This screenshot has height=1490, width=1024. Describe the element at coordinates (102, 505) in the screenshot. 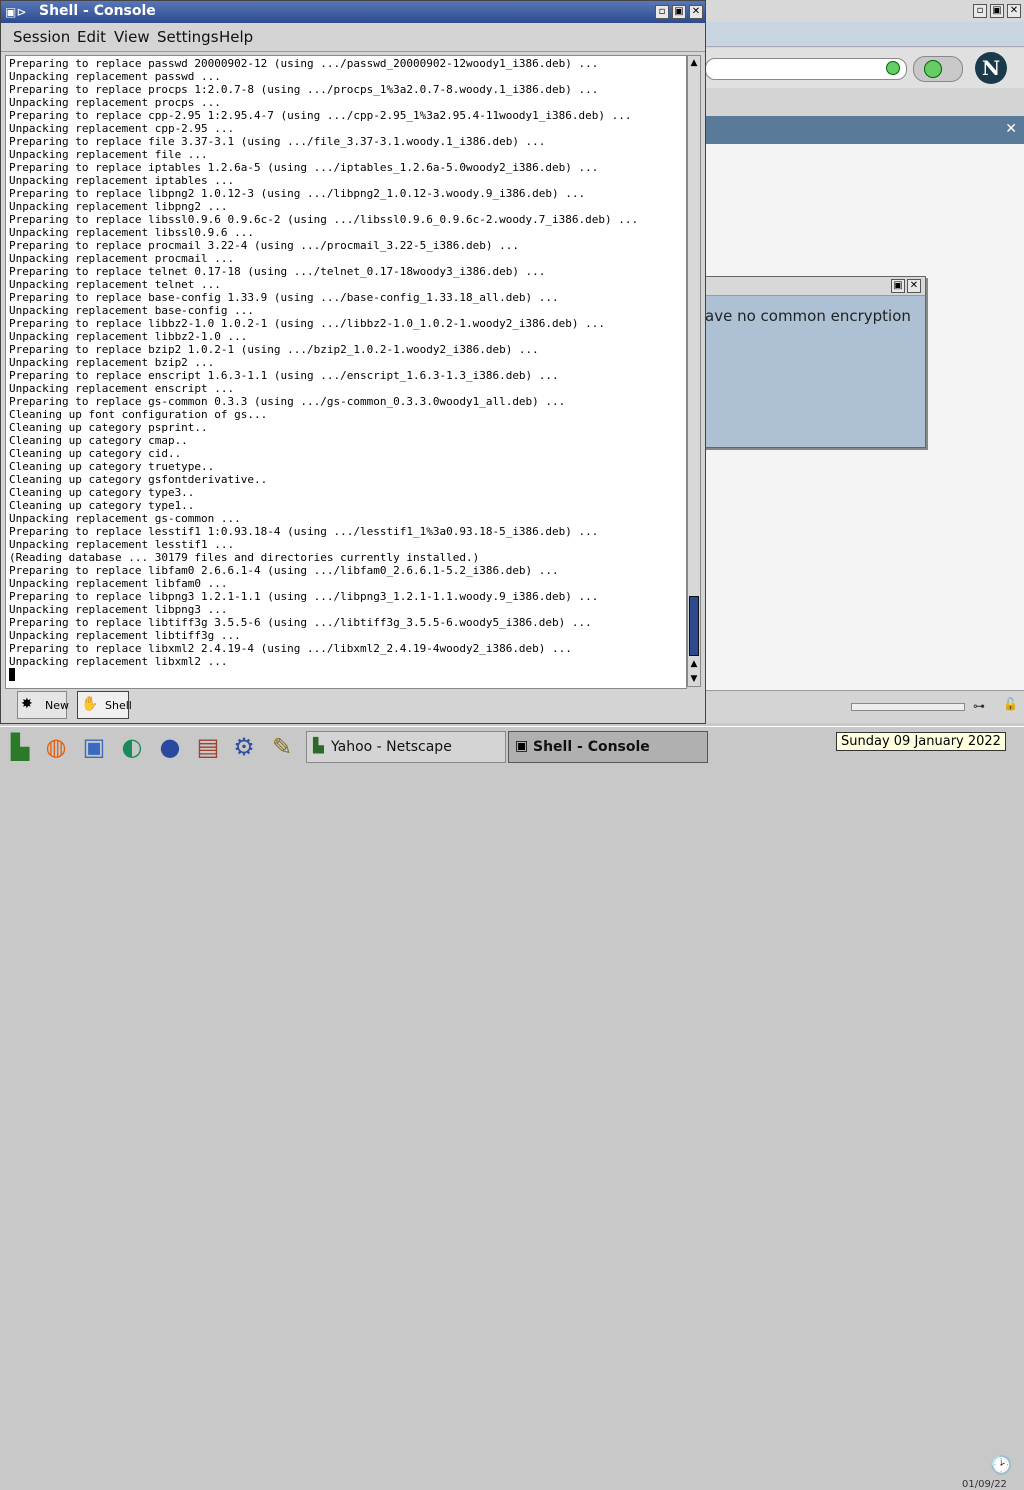

I see `terminal-line: Cleaning up category type1..` at that location.